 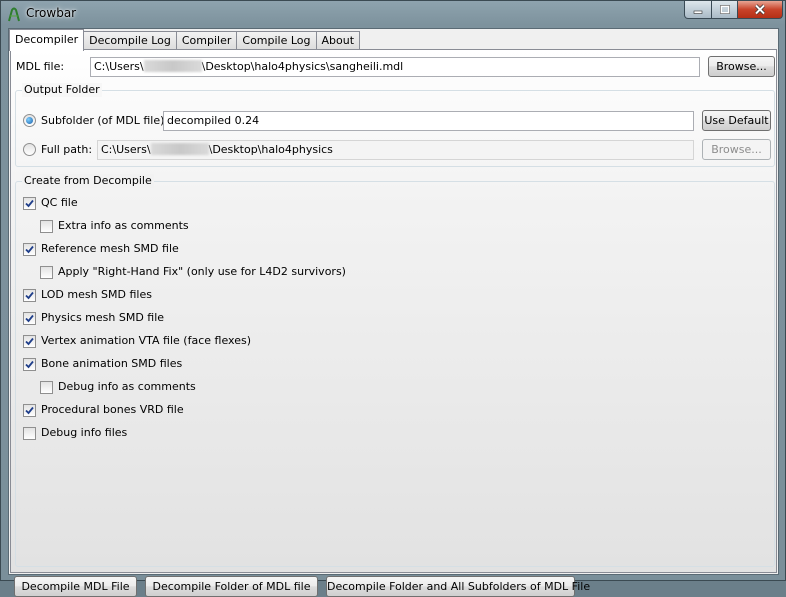 What do you see at coordinates (62, 90) in the screenshot?
I see `output-folder-title: Output Folder` at bounding box center [62, 90].